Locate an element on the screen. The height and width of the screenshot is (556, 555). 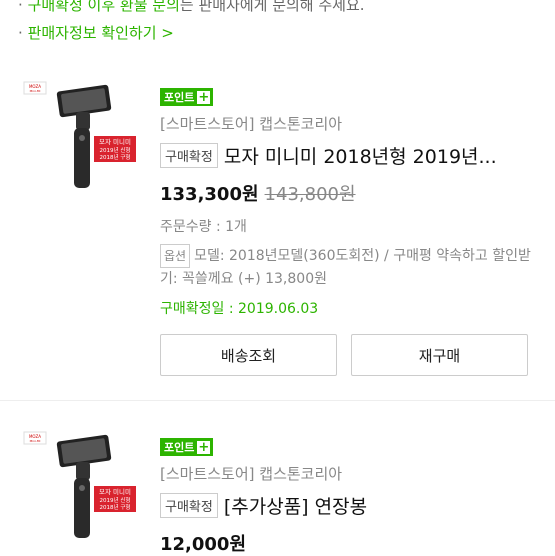
option-tag: 옵션 is located at coordinates (175, 256).